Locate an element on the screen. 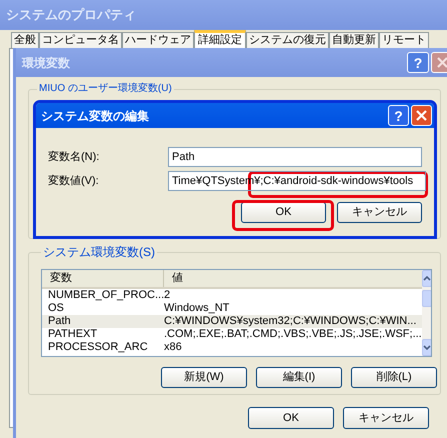  tab: 全般 is located at coordinates (25, 40).